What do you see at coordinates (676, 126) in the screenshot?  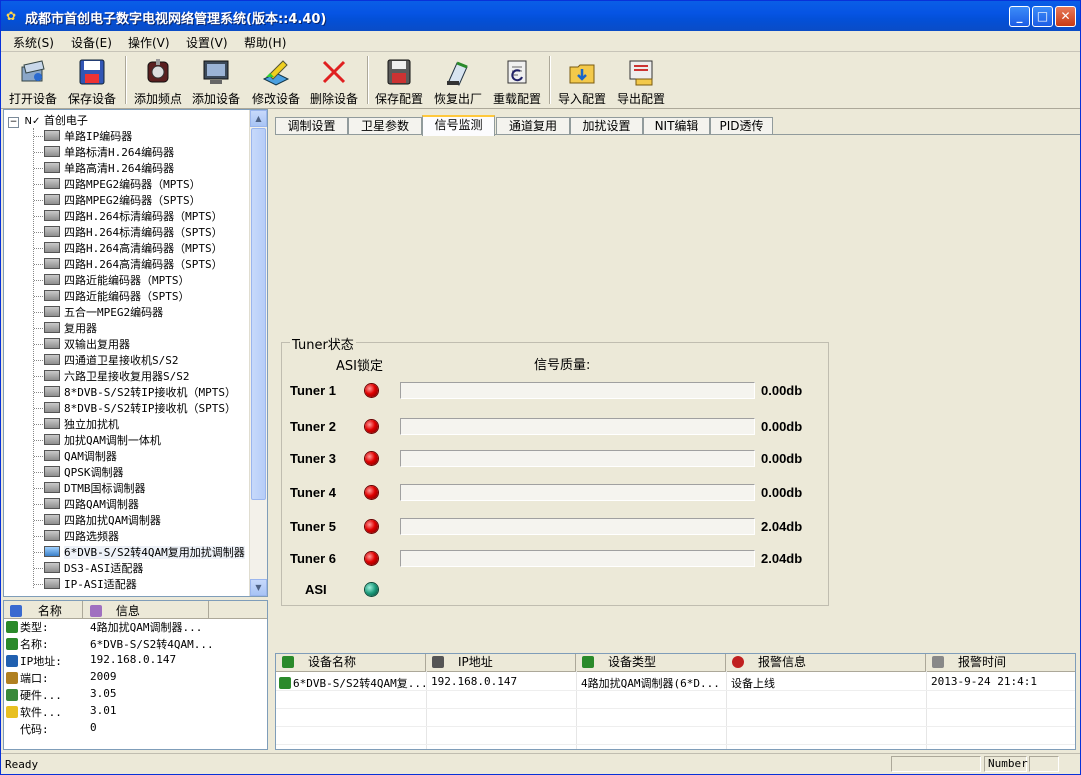 I see `tab-nit-edit: NIT编辑` at bounding box center [676, 126].